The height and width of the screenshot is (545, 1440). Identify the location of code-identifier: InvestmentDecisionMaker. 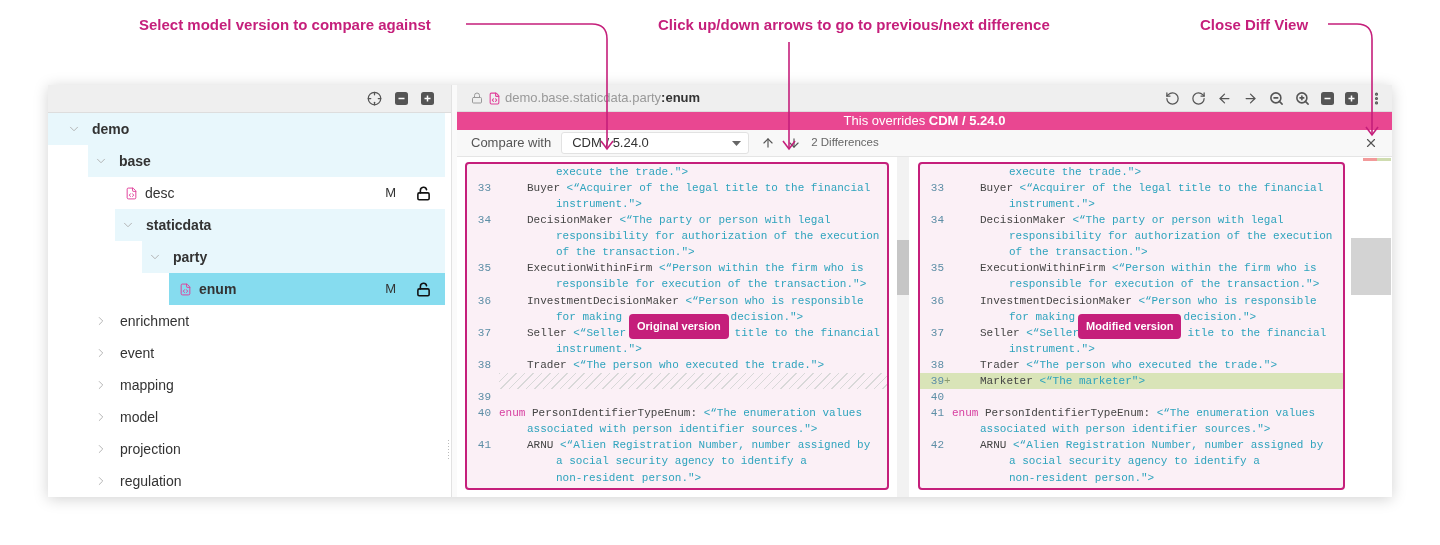
(1056, 301).